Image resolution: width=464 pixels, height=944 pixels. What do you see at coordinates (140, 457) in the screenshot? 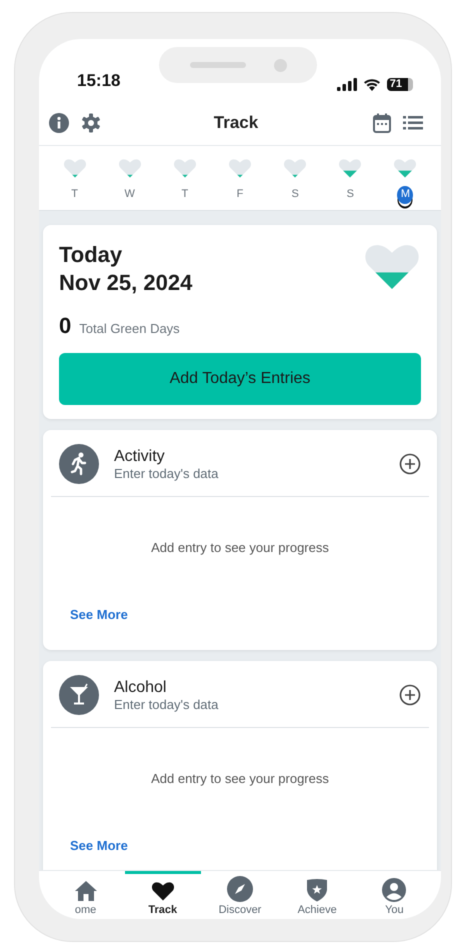
I see `tracker-title: Activity` at bounding box center [140, 457].